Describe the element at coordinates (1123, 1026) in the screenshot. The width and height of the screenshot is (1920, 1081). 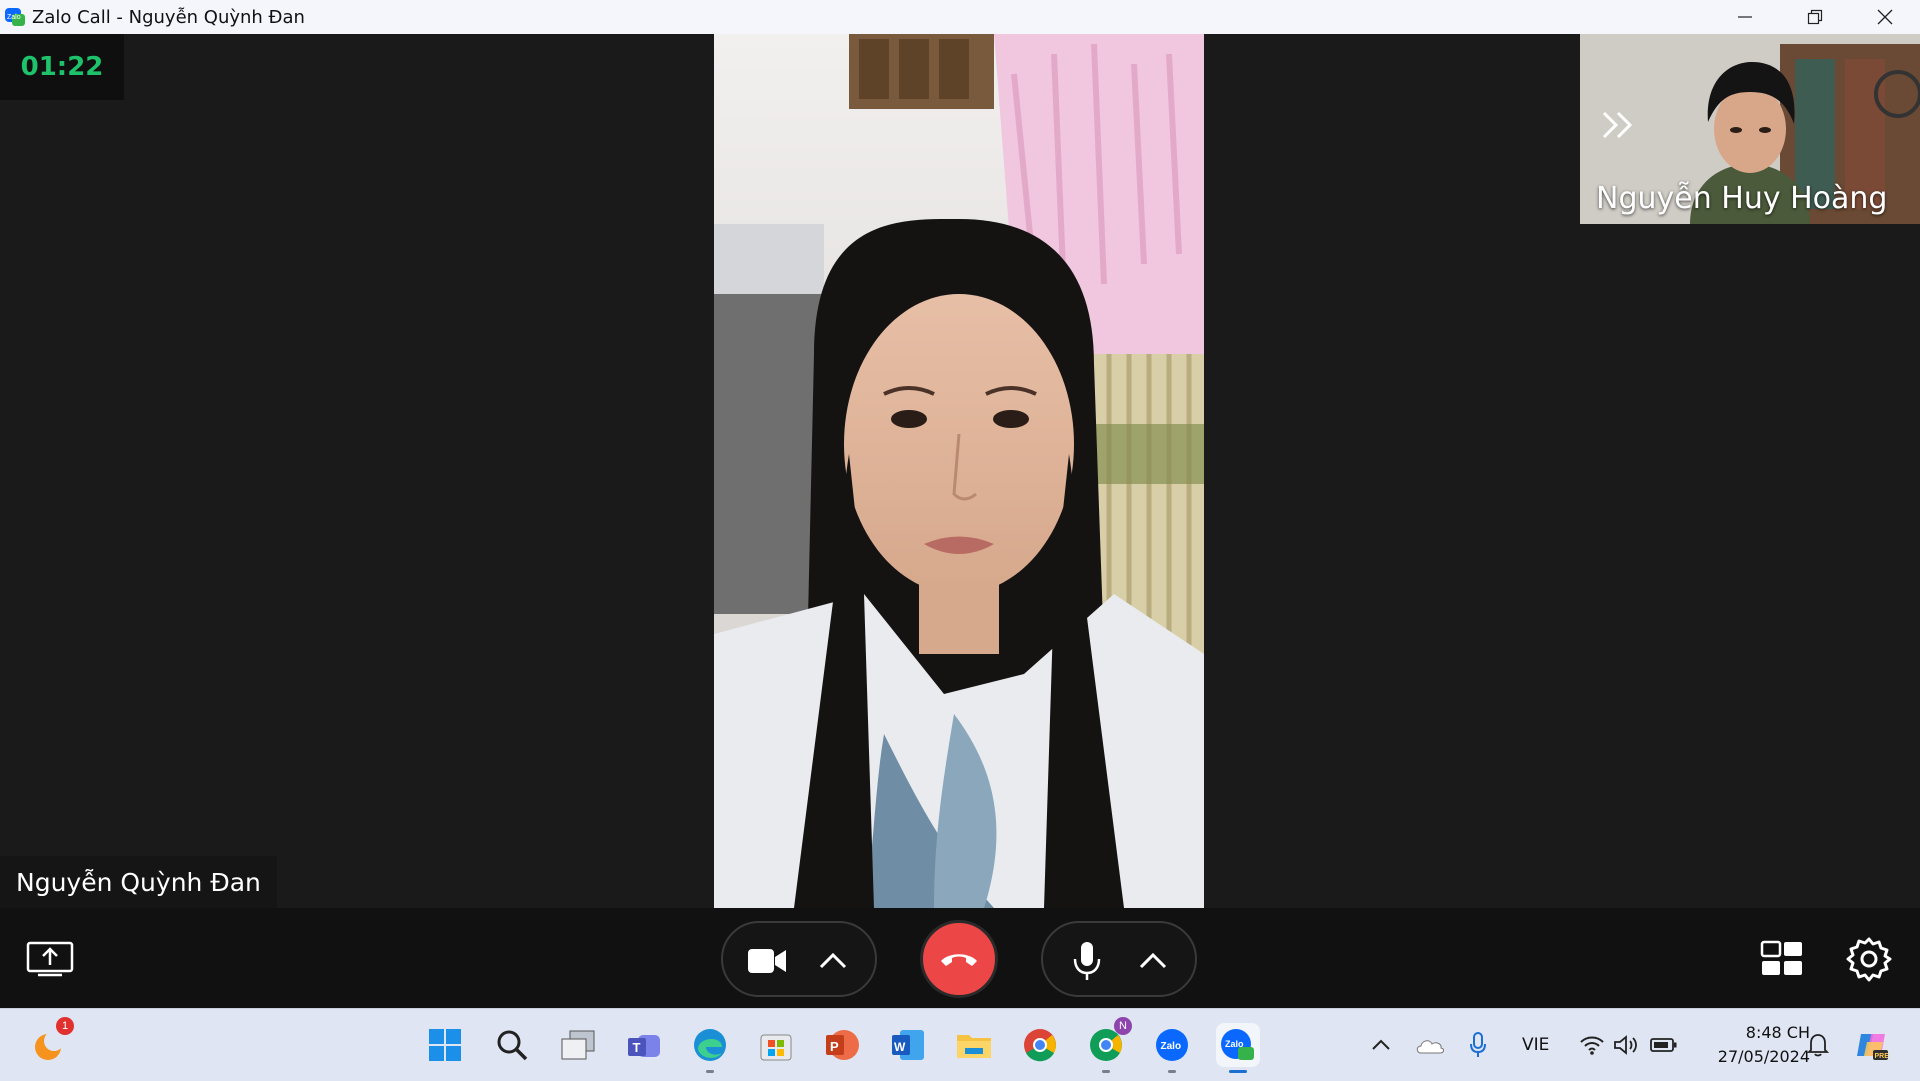
I see `profile-badge: N` at that location.